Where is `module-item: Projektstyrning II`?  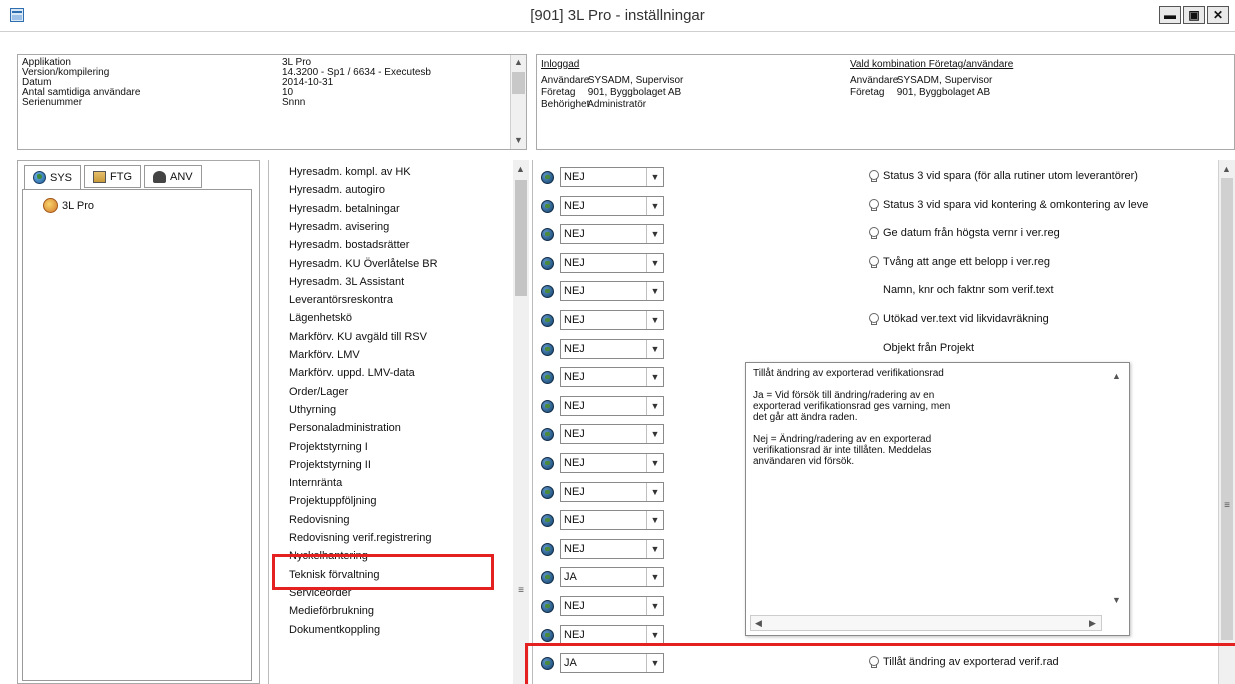 module-item: Projektstyrning II is located at coordinates (330, 465).